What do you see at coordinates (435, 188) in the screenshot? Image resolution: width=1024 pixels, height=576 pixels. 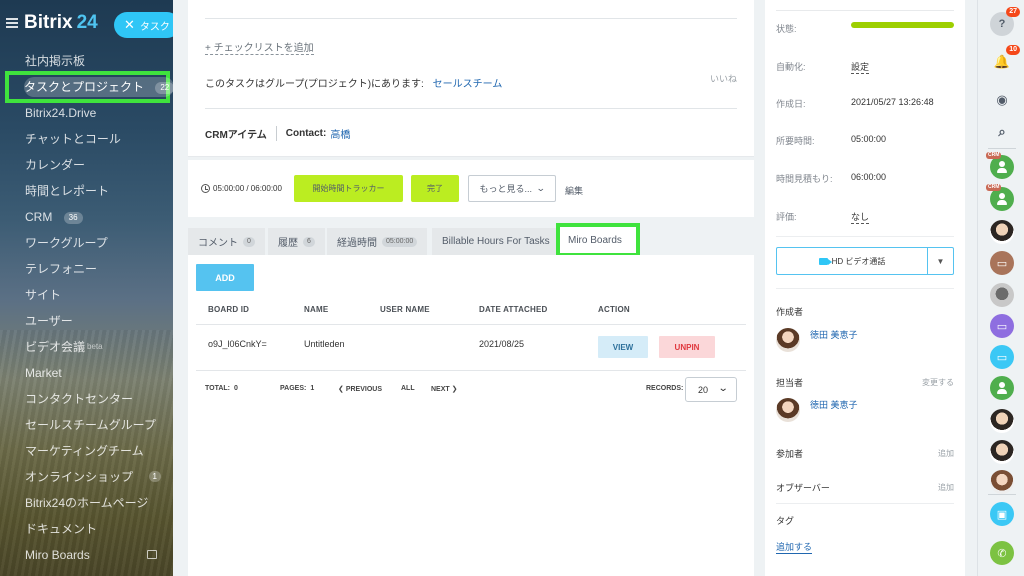 I see `complete-button: 完了` at bounding box center [435, 188].